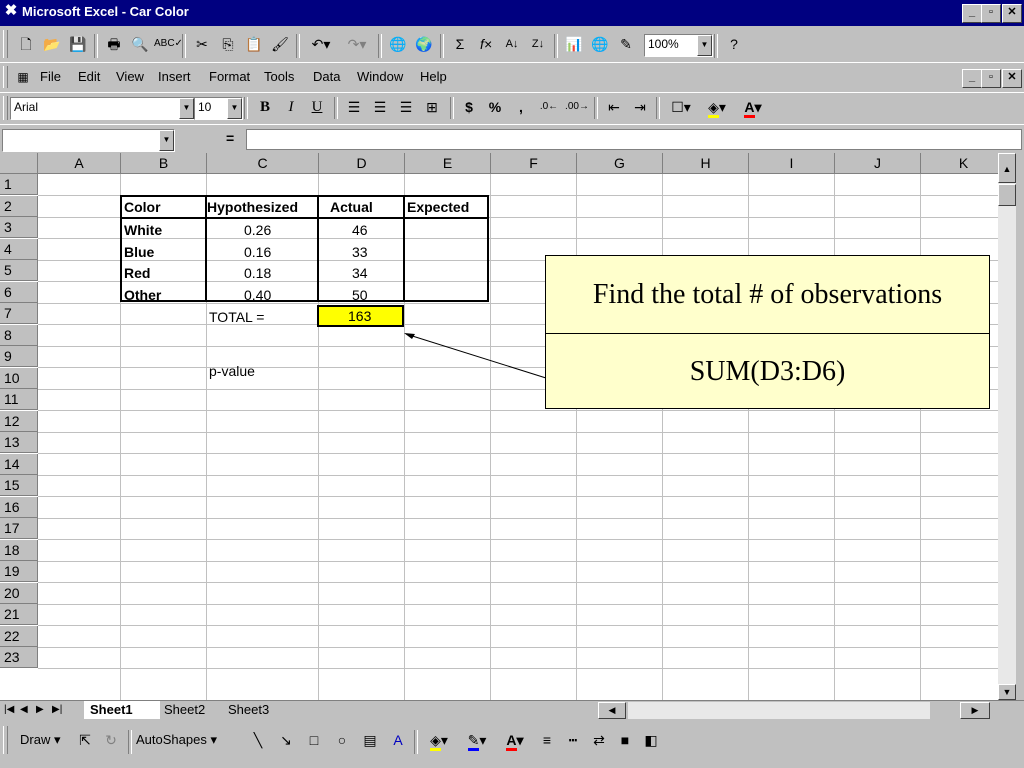 The image size is (1024, 768). I want to click on minimize-button: _, so click(972, 13).